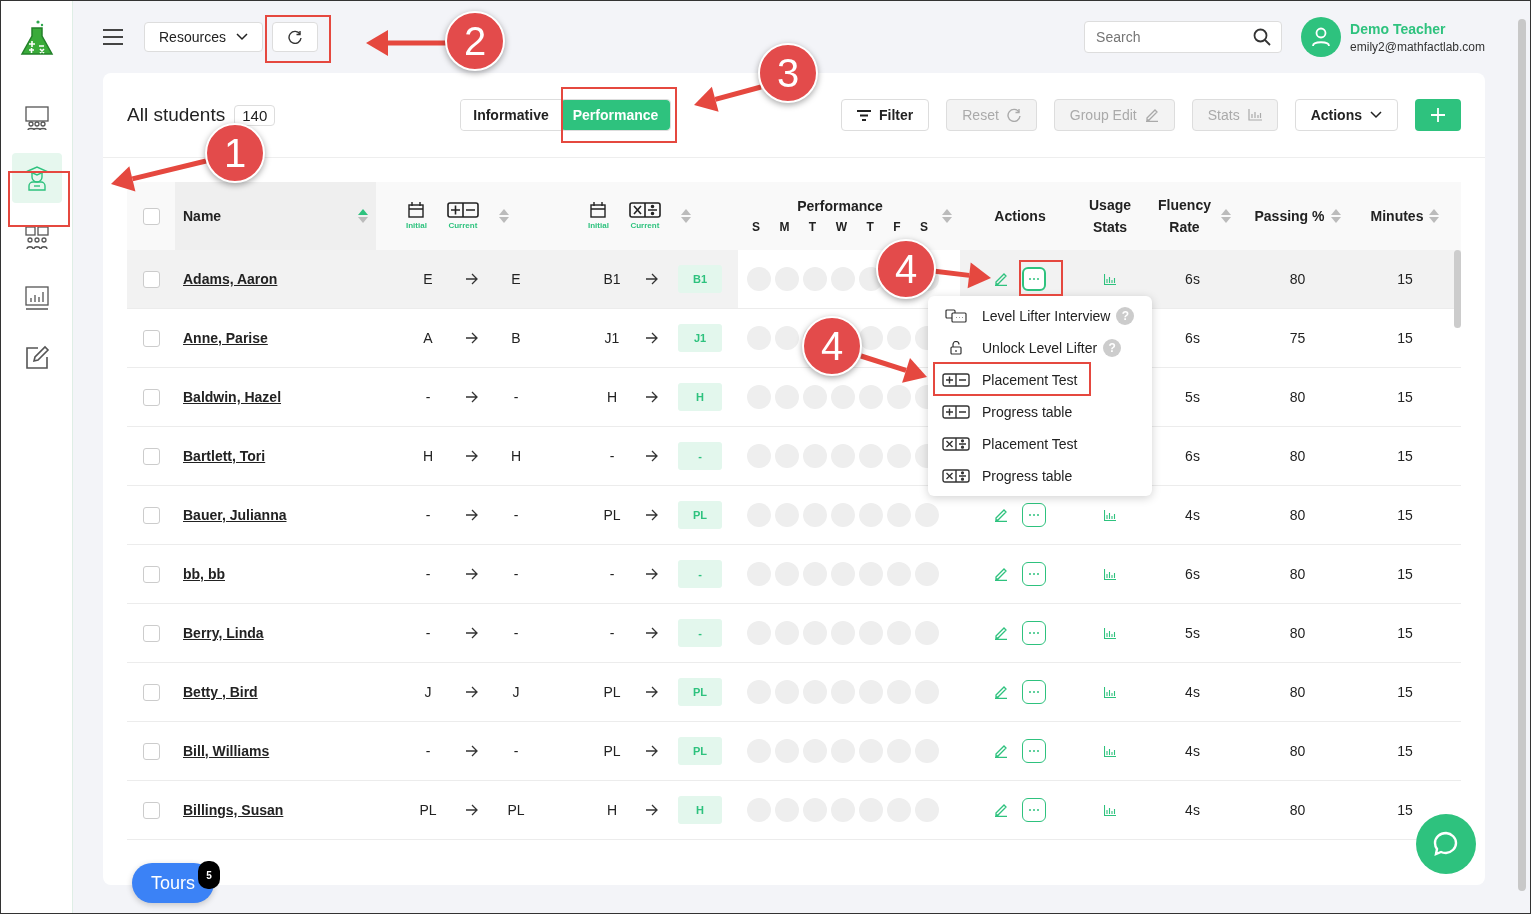  What do you see at coordinates (203, 37) in the screenshot?
I see `resources-dropdown: Resources` at bounding box center [203, 37].